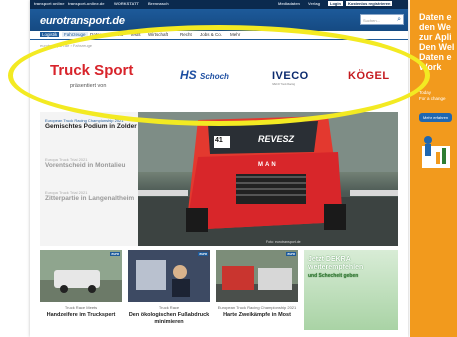 This screenshot has height=337, width=457. What do you see at coordinates (314, 3) in the screenshot?
I see `verlag-link: Verlag` at bounding box center [314, 3].